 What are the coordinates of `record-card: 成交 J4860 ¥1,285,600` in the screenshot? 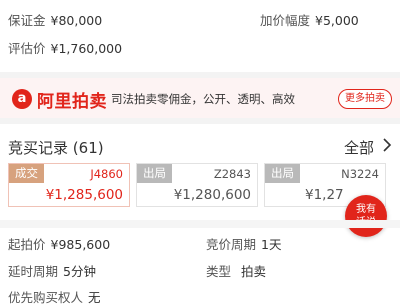 It's located at (69, 185).